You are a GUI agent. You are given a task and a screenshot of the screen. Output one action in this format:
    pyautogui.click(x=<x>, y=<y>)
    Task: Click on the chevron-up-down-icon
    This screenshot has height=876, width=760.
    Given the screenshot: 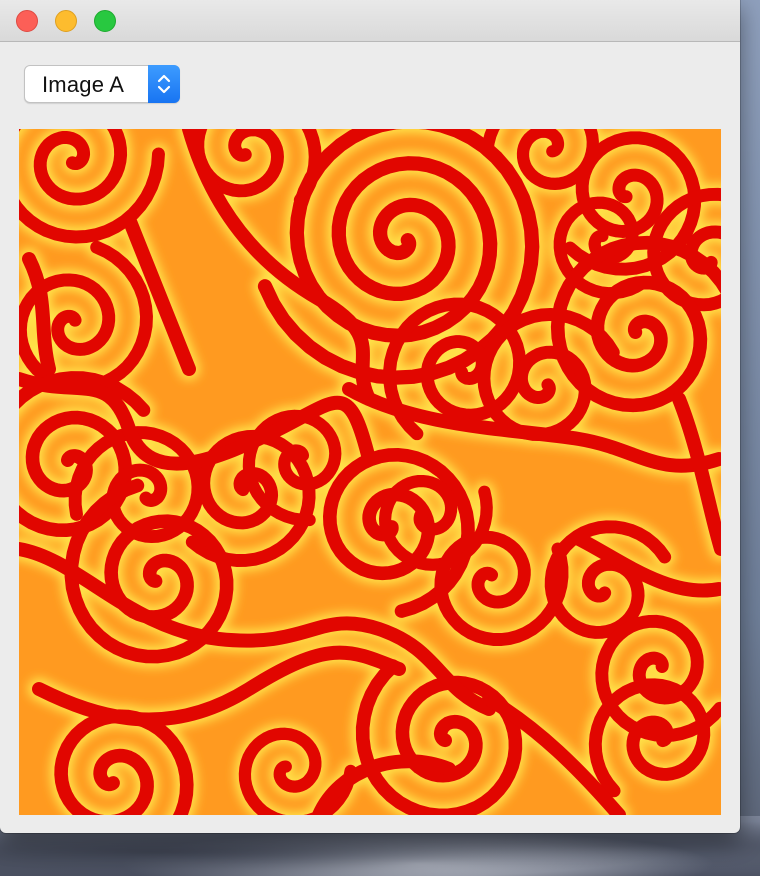 What is the action you would take?
    pyautogui.click(x=164, y=84)
    